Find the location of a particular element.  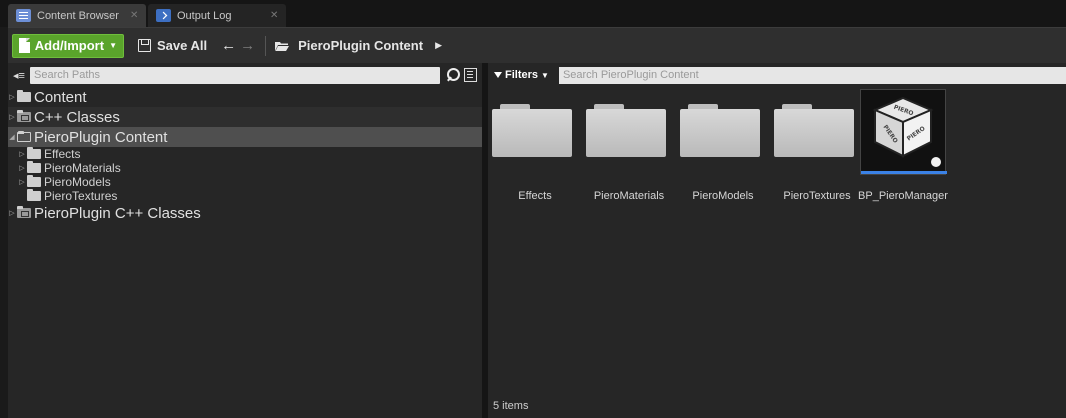

tab-label: Output Log is located at coordinates (204, 15).